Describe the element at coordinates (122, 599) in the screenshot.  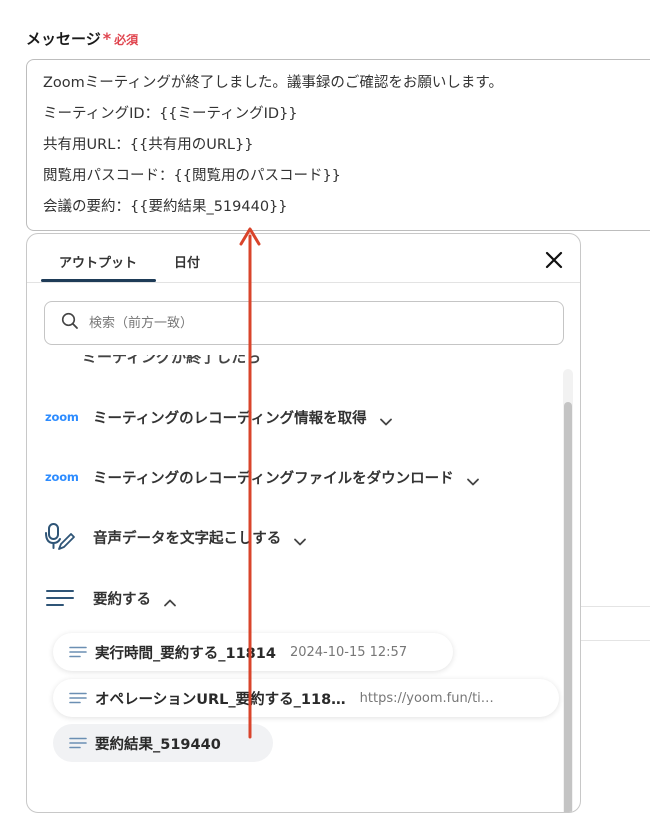
I see `section-label: 要約する` at that location.